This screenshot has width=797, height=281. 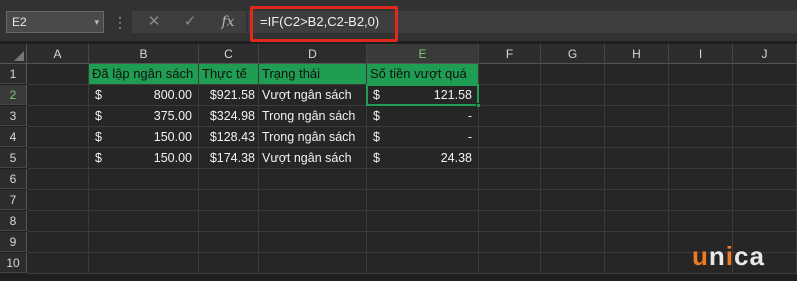 I want to click on cell-b1: Đã lập ngân sách, so click(x=144, y=74).